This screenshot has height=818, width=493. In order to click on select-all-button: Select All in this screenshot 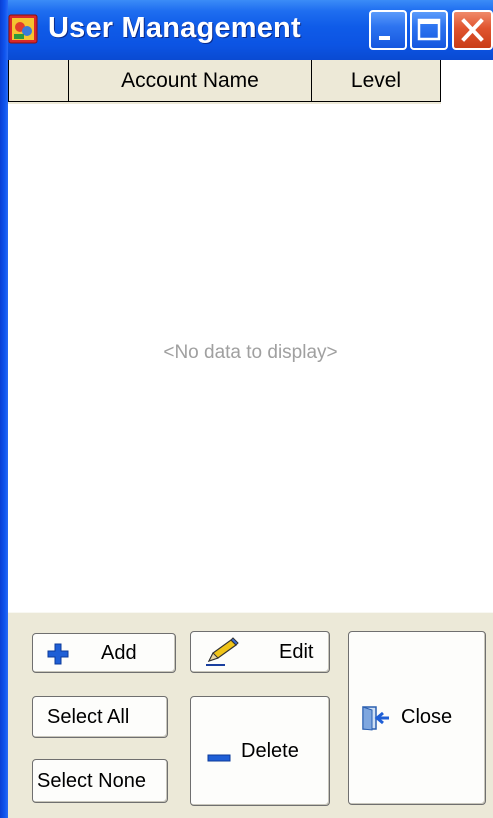, I will do `click(100, 717)`.